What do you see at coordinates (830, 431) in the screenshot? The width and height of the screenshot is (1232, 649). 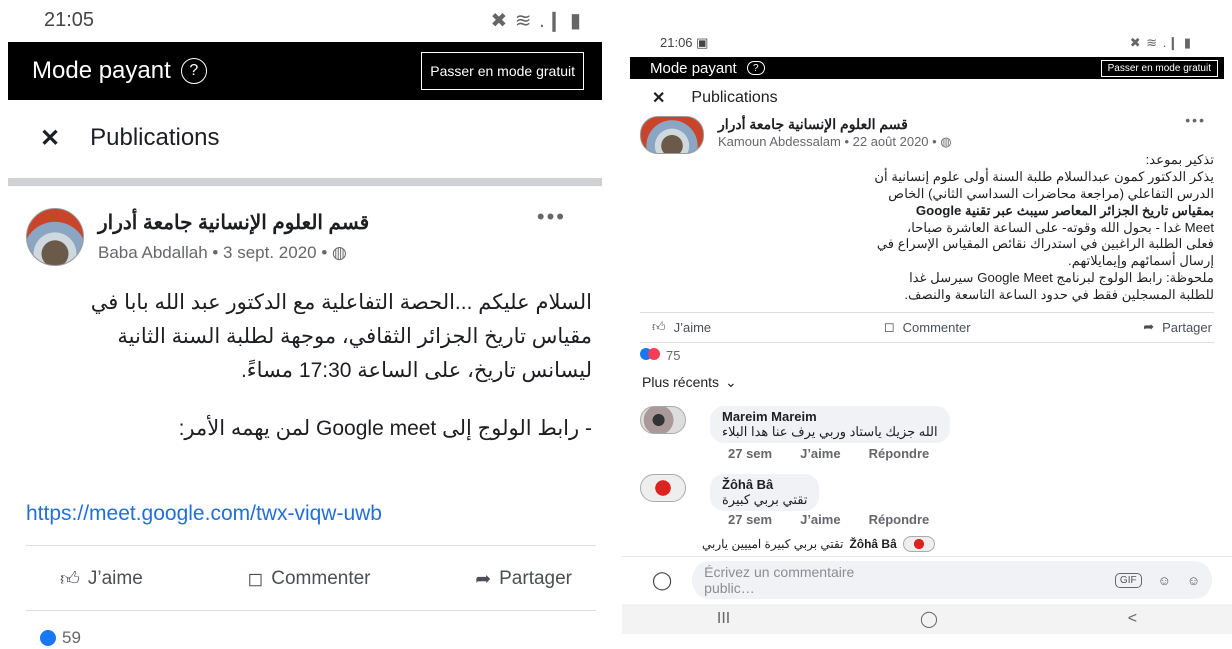 I see `comment-text: الله جزيك ياستاد وربي يرف عنا هدا البلاء` at bounding box center [830, 431].